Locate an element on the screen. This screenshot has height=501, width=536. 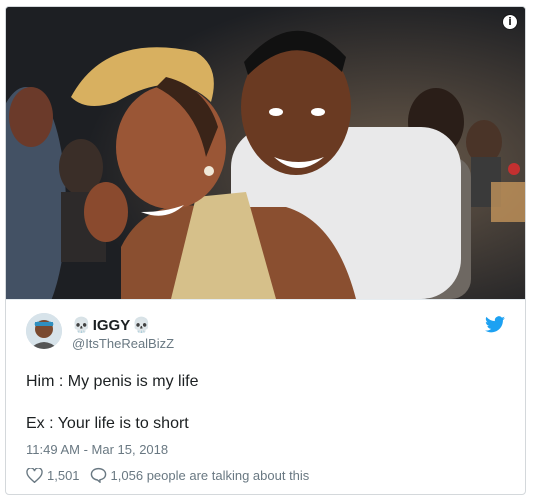
talking-count: 1,056 people are talking about this is located at coordinates (210, 475).